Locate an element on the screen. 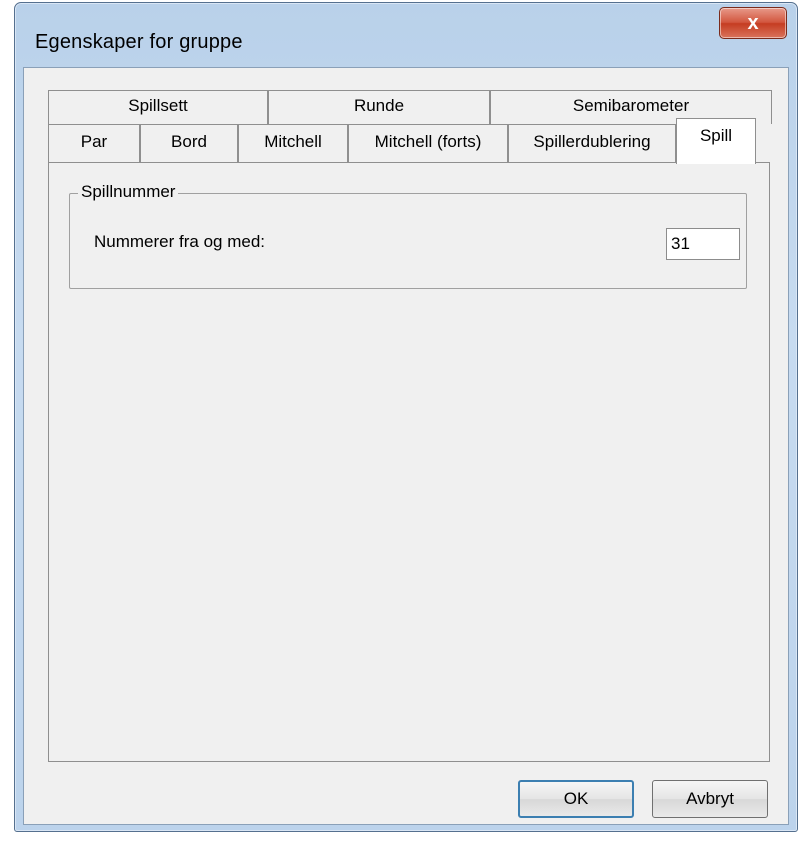 The height and width of the screenshot is (851, 809). start-number-input is located at coordinates (703, 244).